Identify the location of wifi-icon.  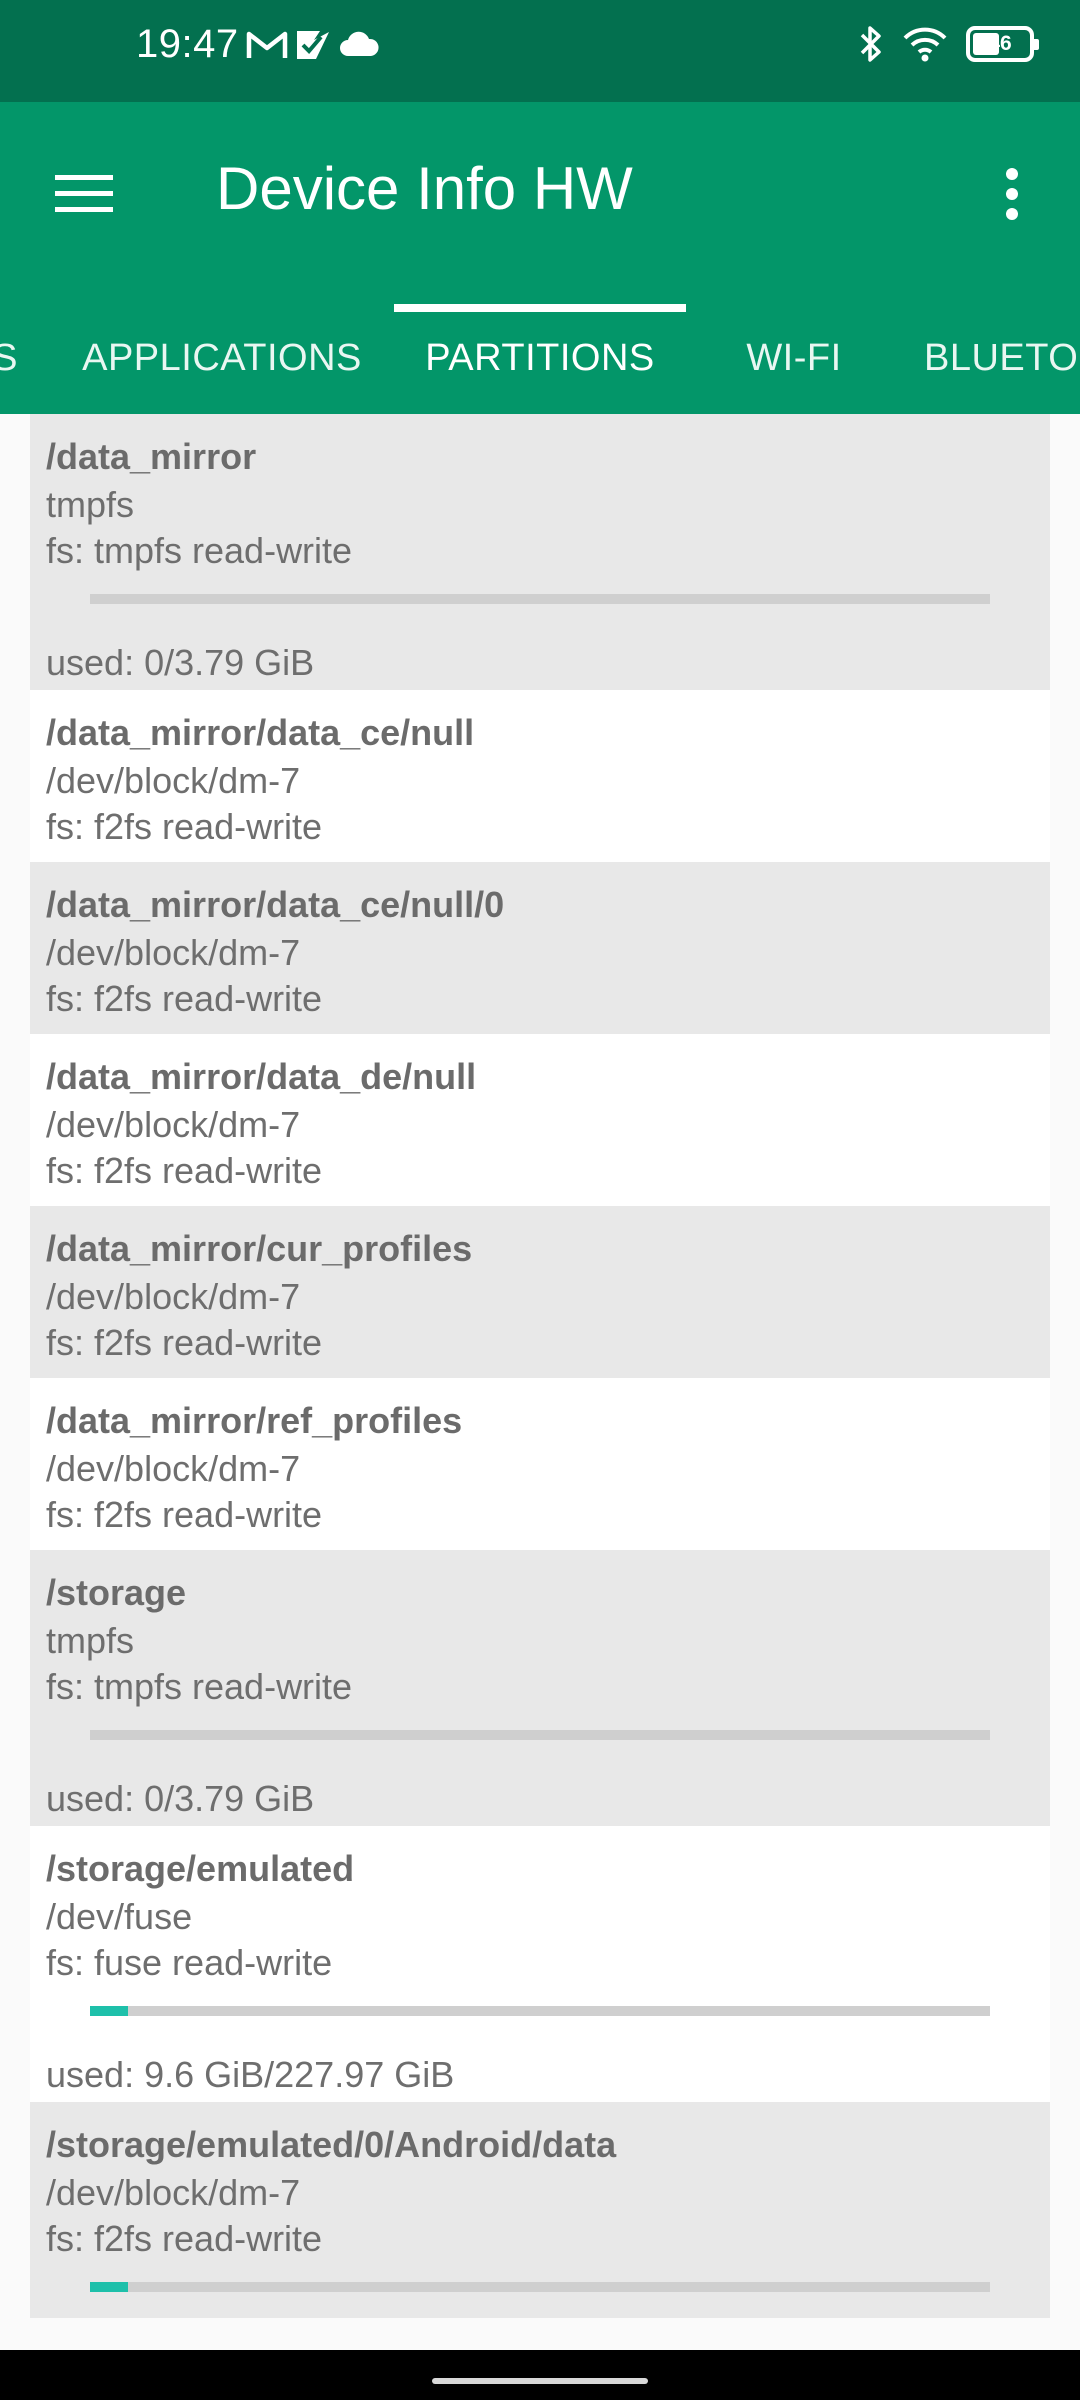
(925, 44).